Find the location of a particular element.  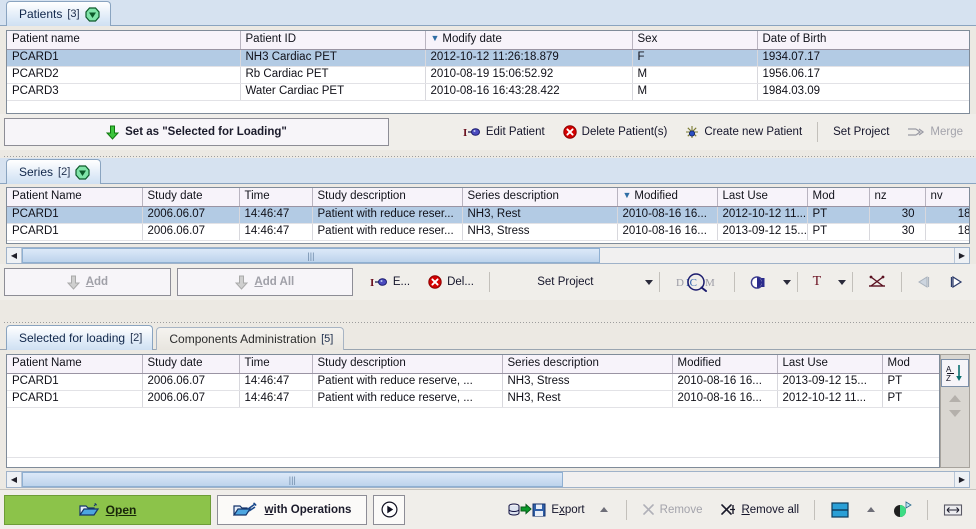

text-annotation-button: T is located at coordinates (817, 282).